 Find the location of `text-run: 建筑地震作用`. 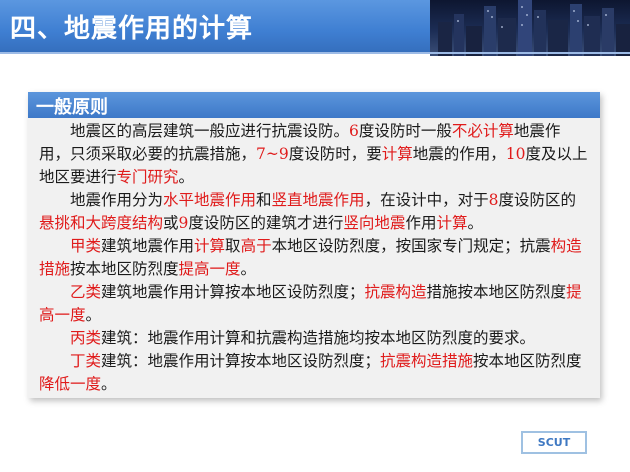

text-run: 建筑地震作用 is located at coordinates (148, 246).